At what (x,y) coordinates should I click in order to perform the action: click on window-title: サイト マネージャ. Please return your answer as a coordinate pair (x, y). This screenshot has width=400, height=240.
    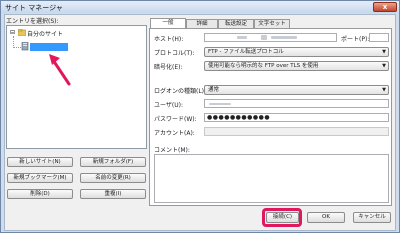
    Looking at the image, I should click on (34, 8).